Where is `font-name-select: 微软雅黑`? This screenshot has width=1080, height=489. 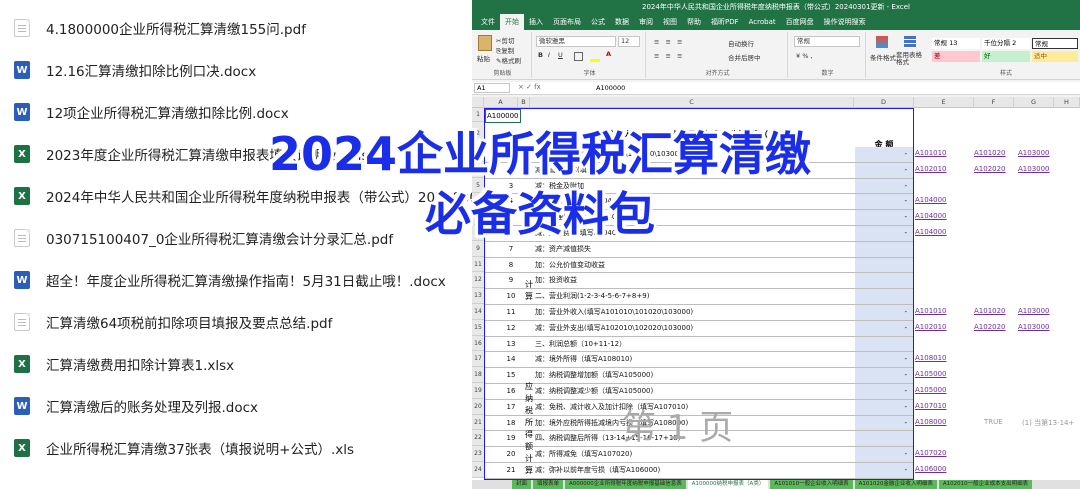 font-name-select: 微软雅黑 is located at coordinates (576, 41).